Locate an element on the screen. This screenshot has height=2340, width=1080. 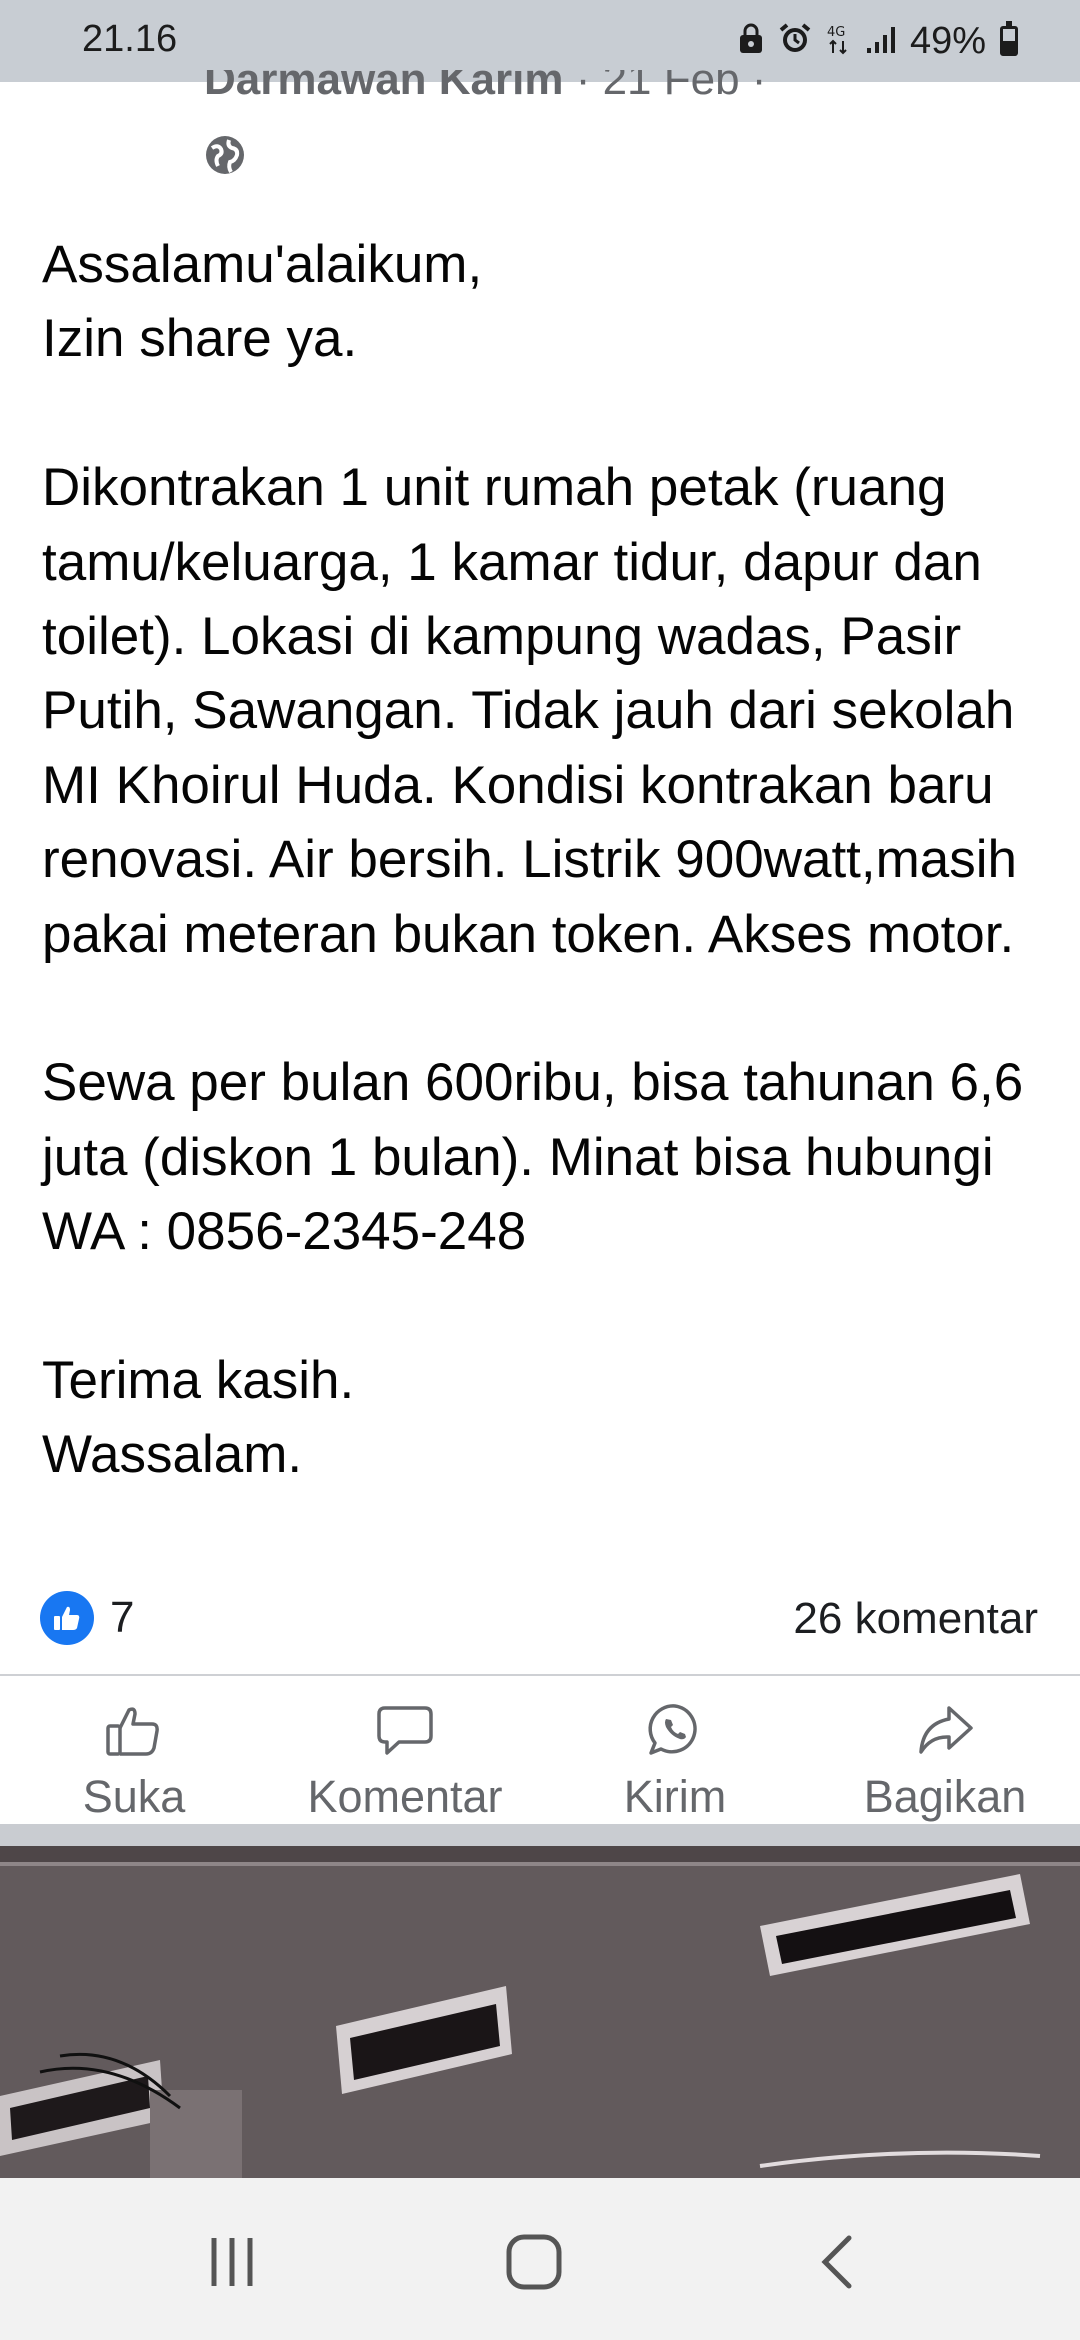
post-action-bar: Suka Komentar Kirim Bagikan is located at coordinates (540, 1751).